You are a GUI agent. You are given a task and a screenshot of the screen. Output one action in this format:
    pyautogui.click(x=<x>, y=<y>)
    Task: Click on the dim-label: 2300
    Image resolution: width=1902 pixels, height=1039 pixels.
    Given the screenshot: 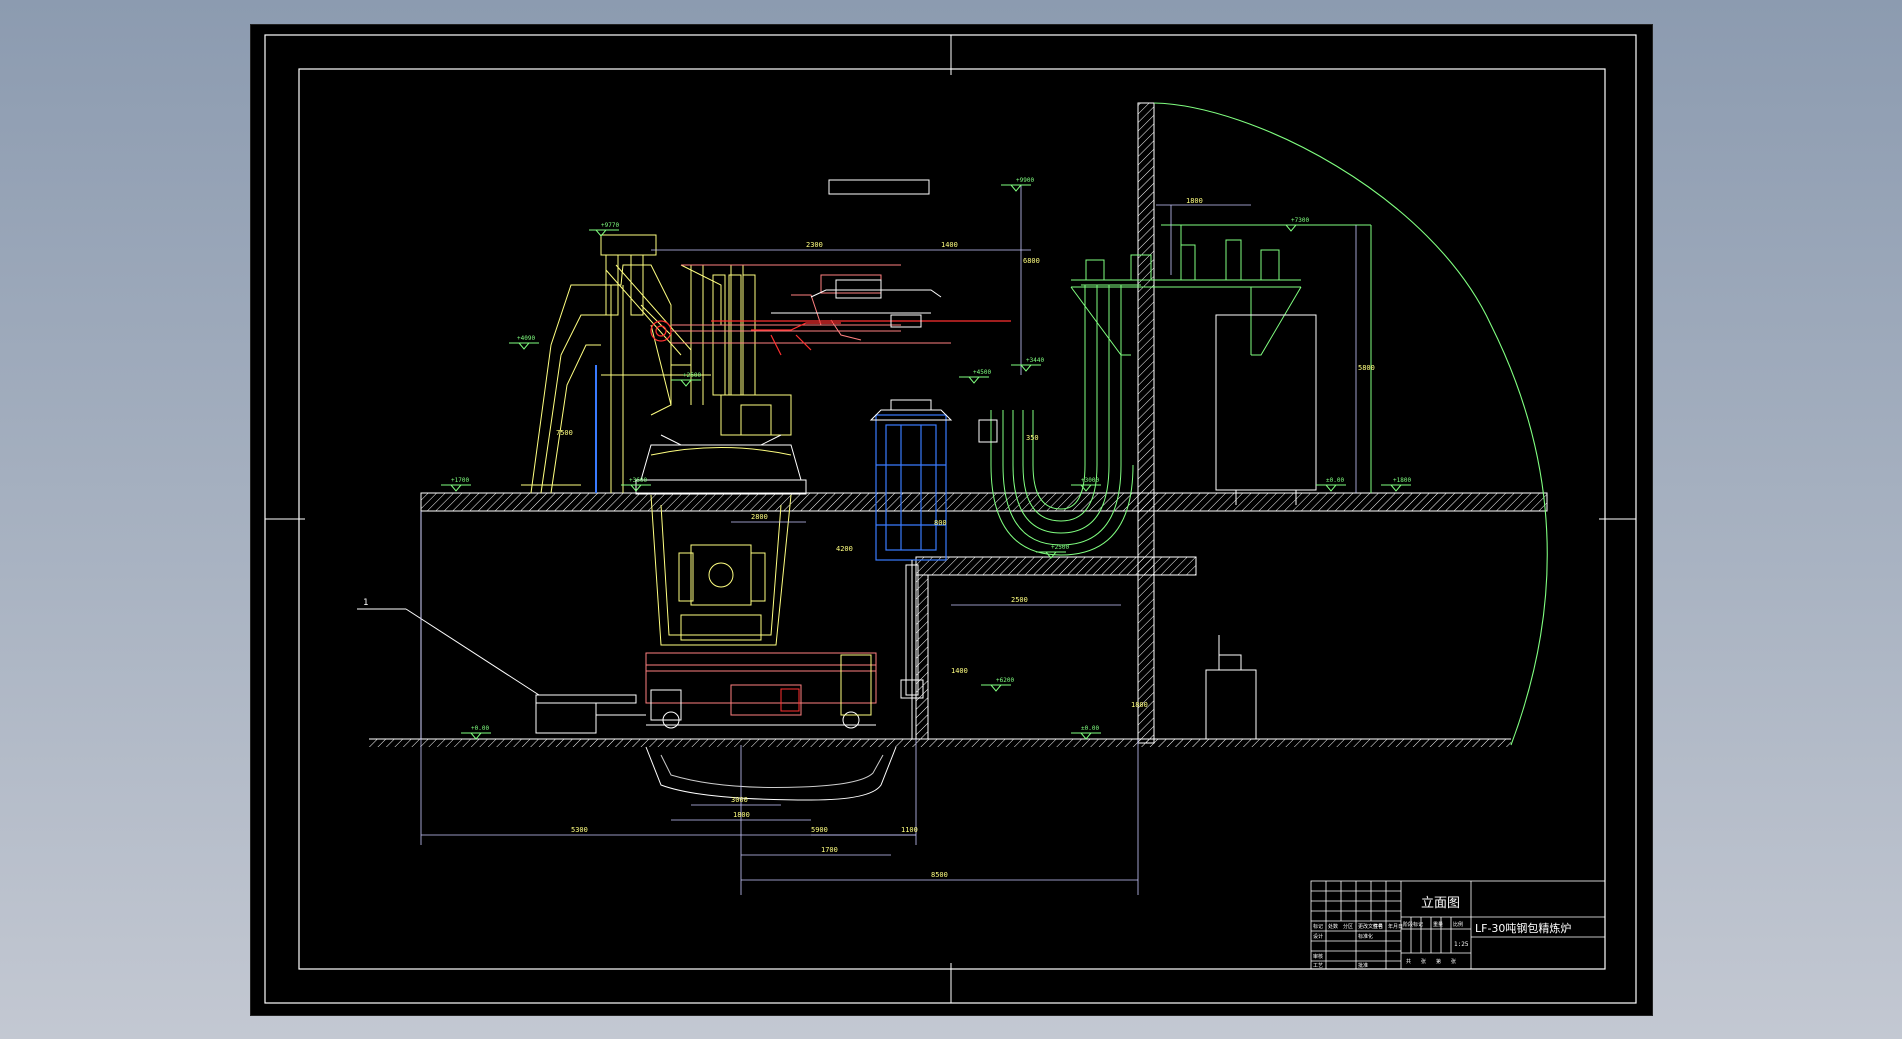 What is the action you would take?
    pyautogui.click(x=814, y=245)
    